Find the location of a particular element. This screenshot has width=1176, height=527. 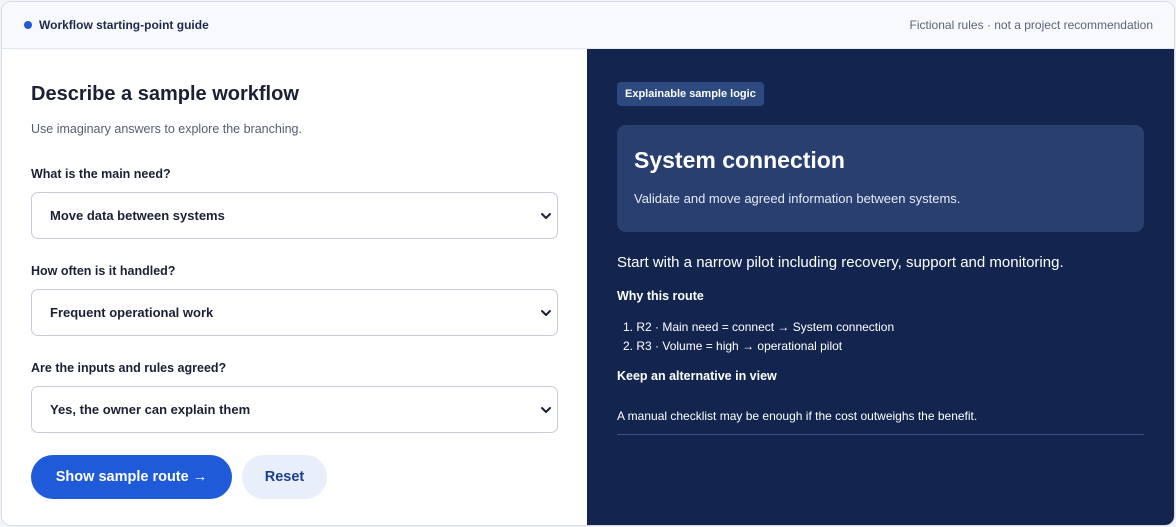

route-title: System connection is located at coordinates (739, 160).